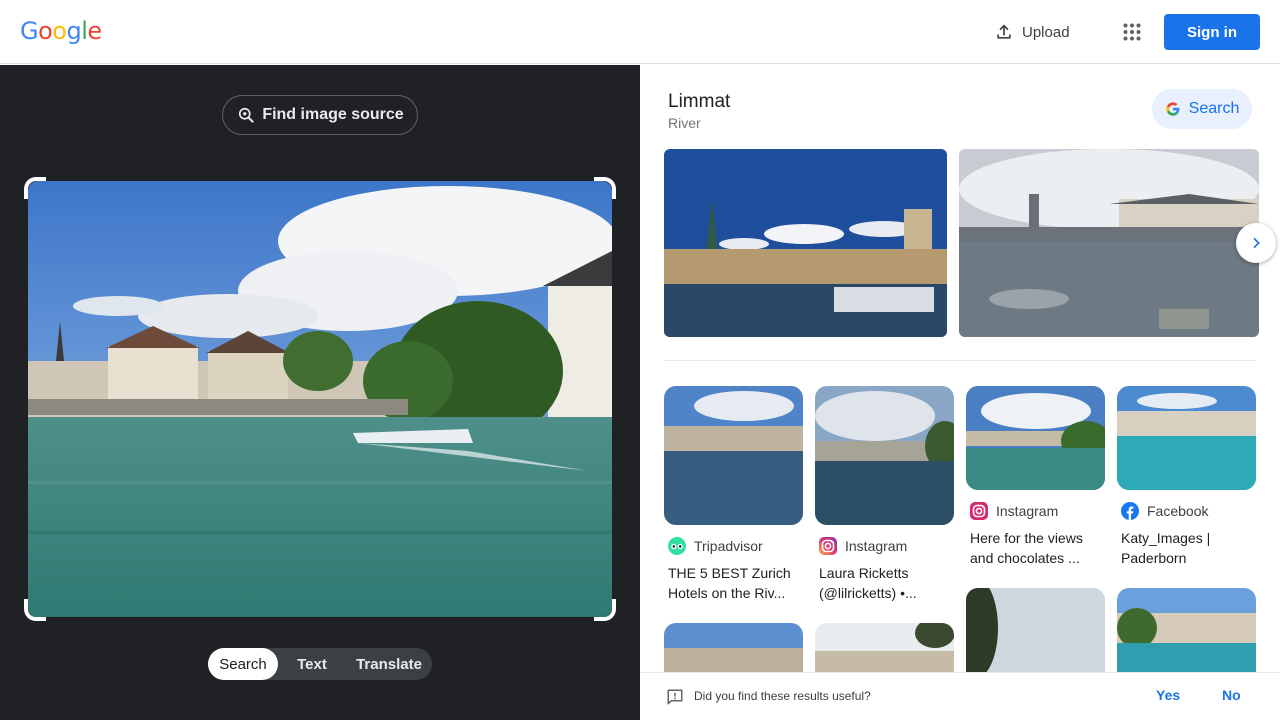 This screenshot has width=1280, height=720. I want to click on feedback-no-button: No, so click(1231, 695).